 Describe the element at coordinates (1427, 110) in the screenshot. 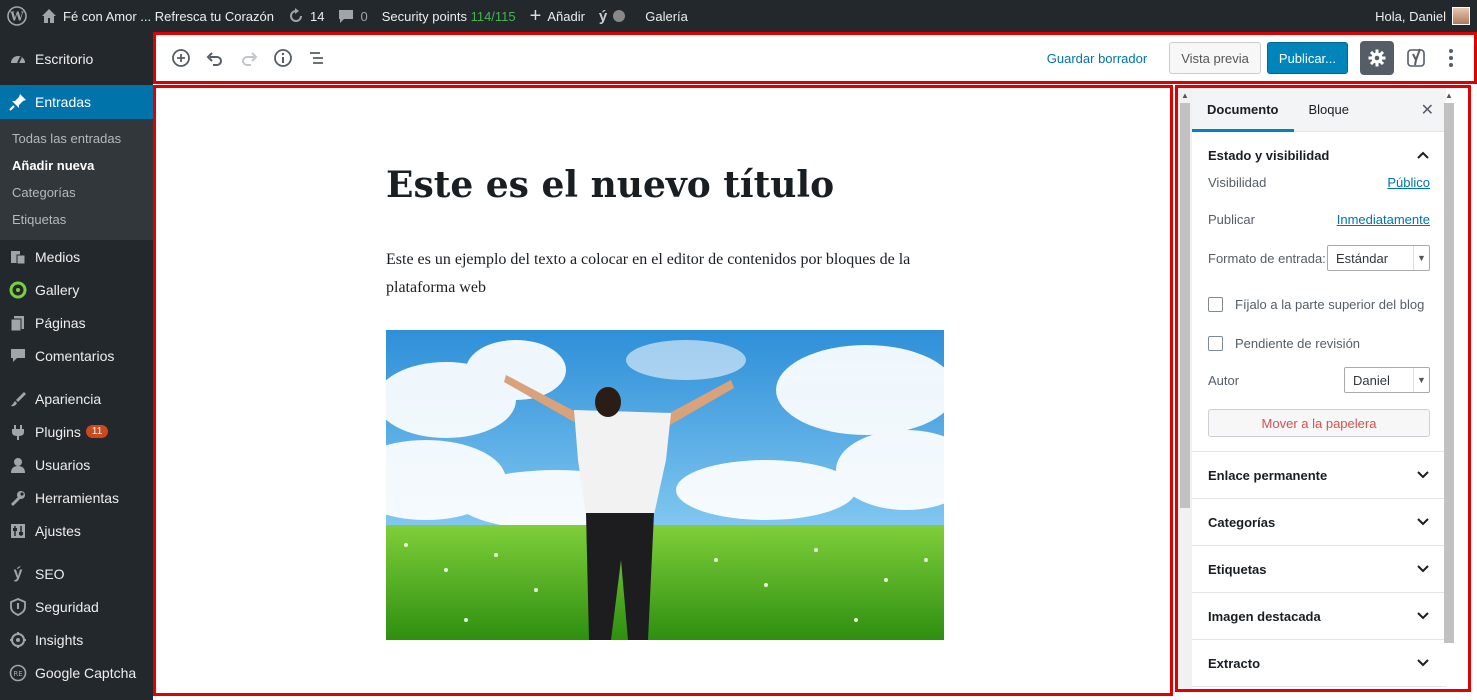

I see `close-icon: ✕` at that location.